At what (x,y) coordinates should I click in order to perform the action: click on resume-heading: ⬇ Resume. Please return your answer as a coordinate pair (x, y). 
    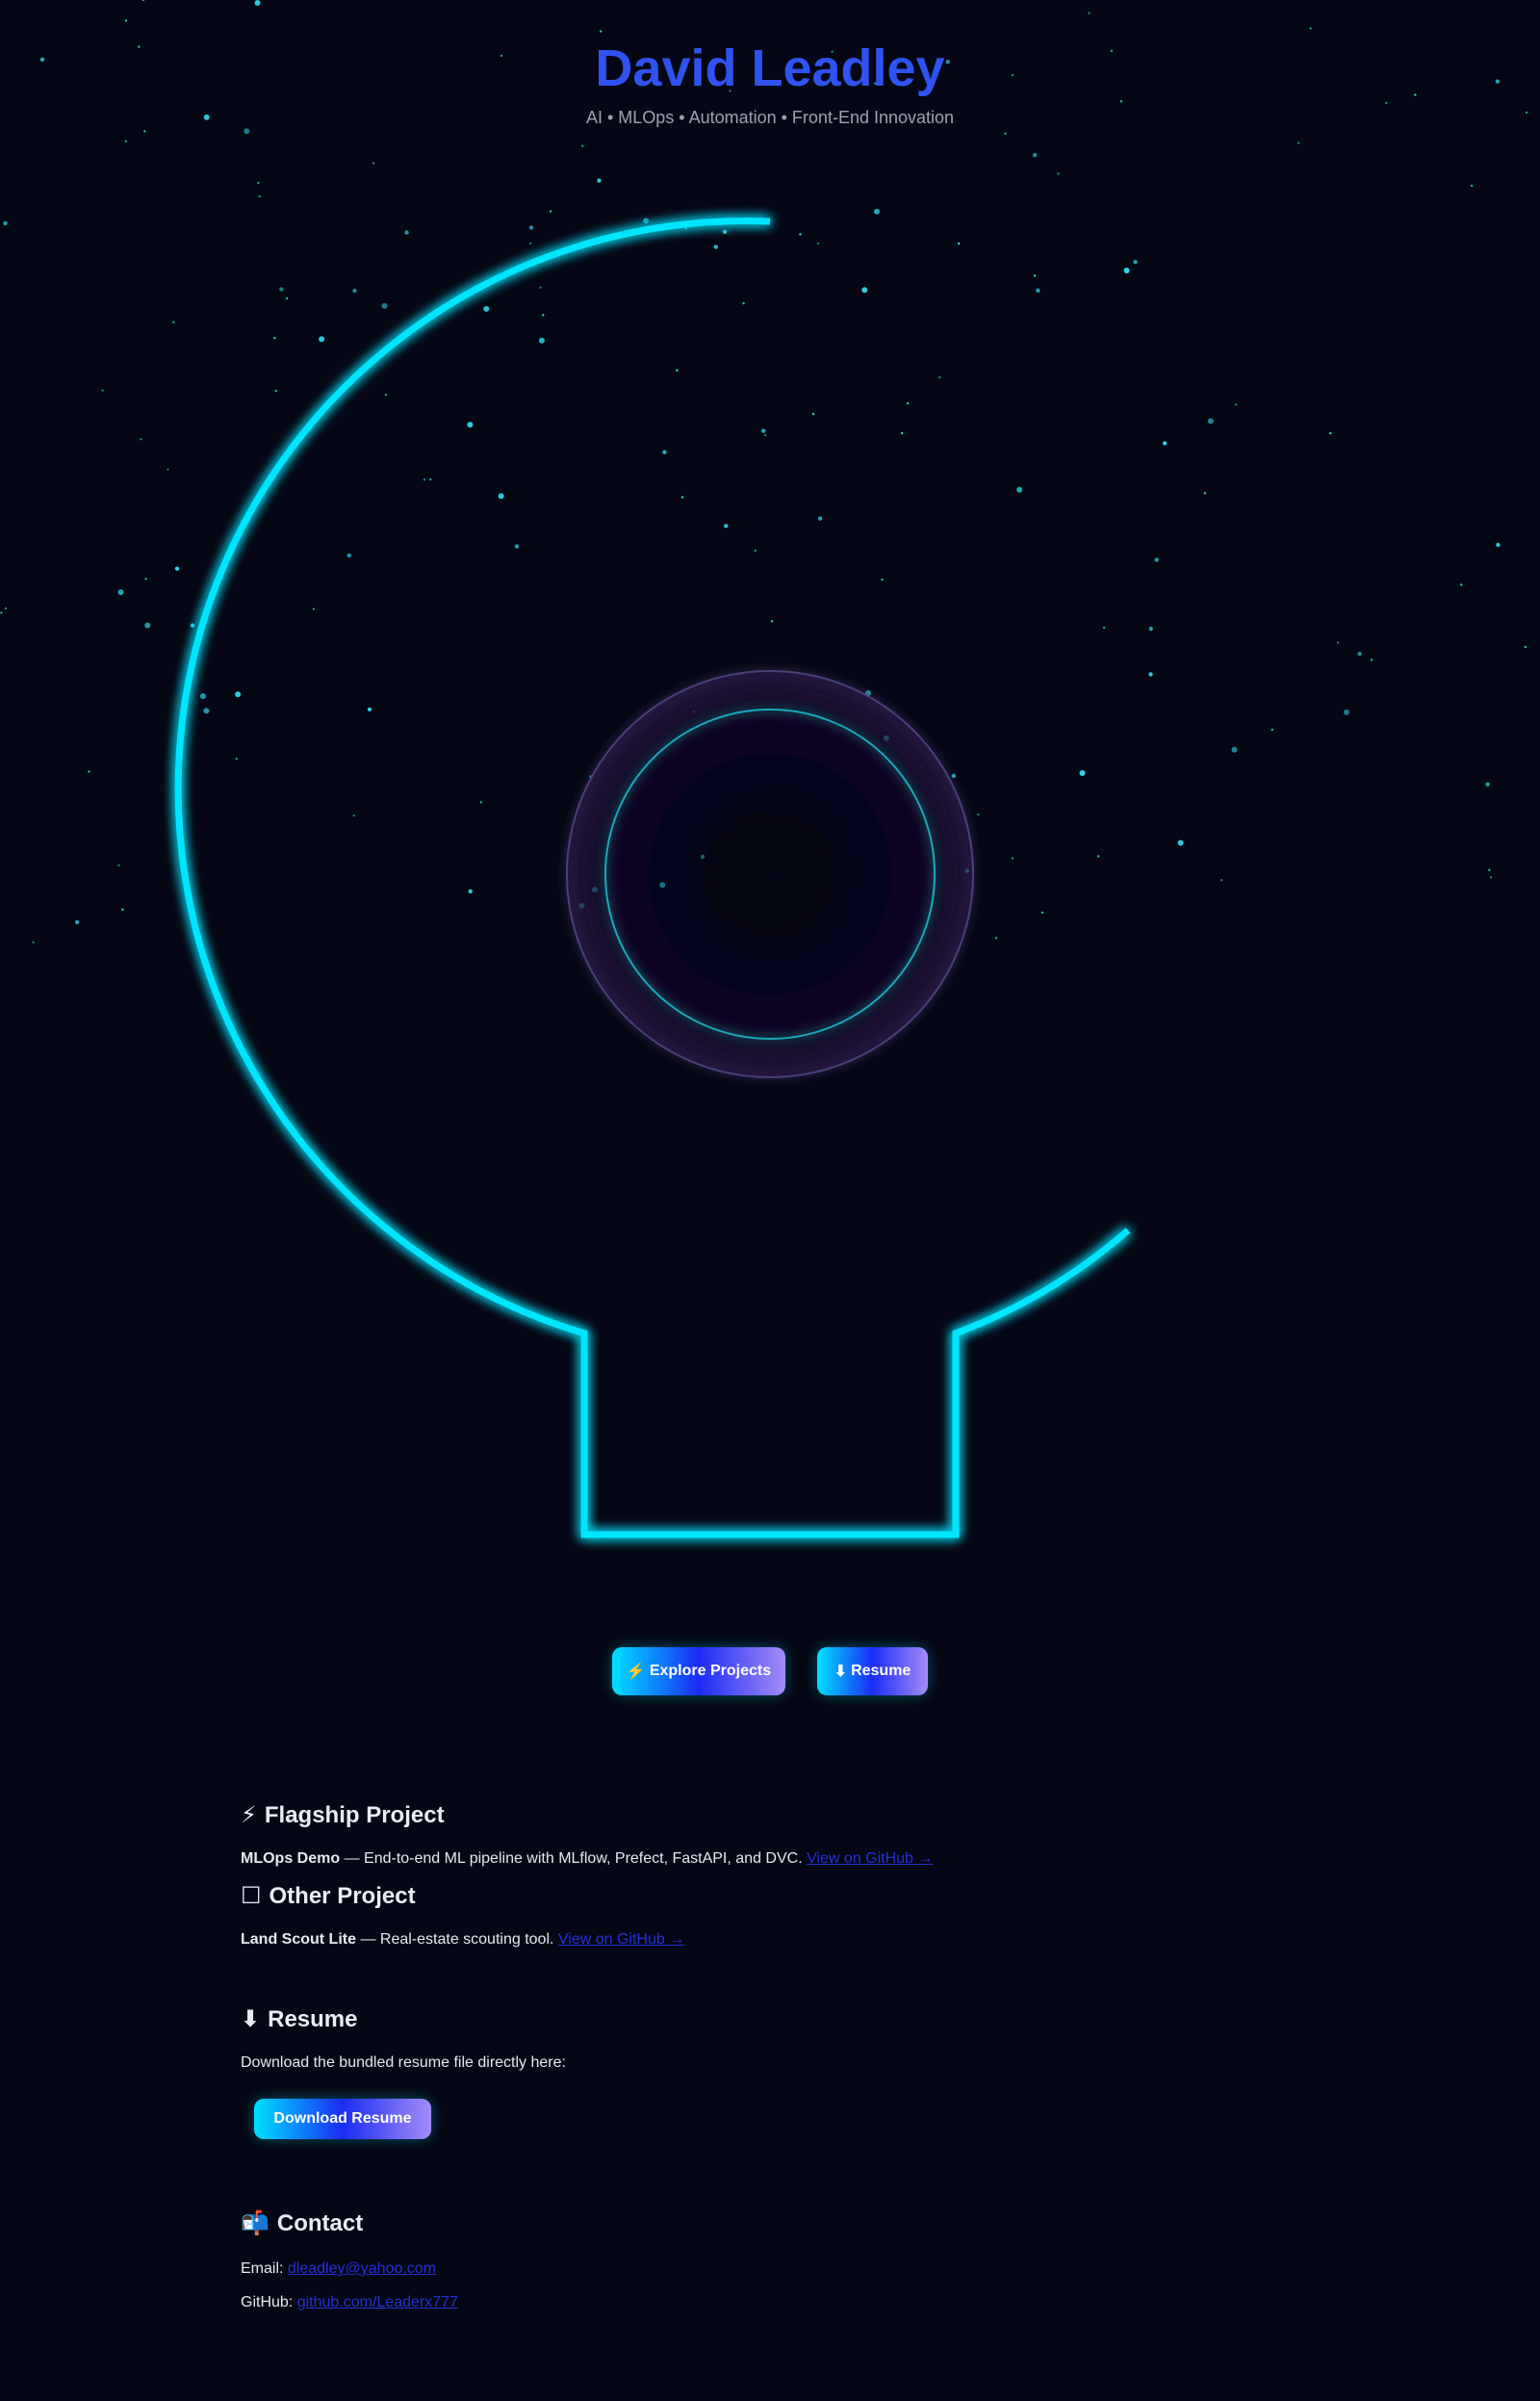
    Looking at the image, I should click on (770, 2019).